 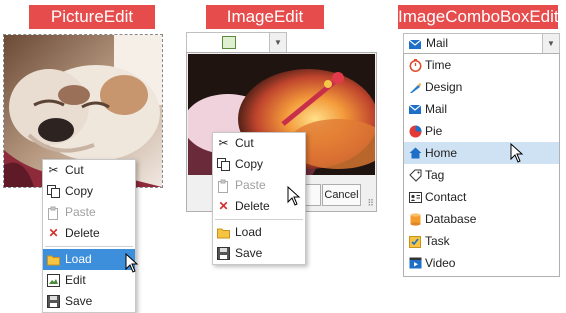 I want to click on pie-chart-icon, so click(x=415, y=131).